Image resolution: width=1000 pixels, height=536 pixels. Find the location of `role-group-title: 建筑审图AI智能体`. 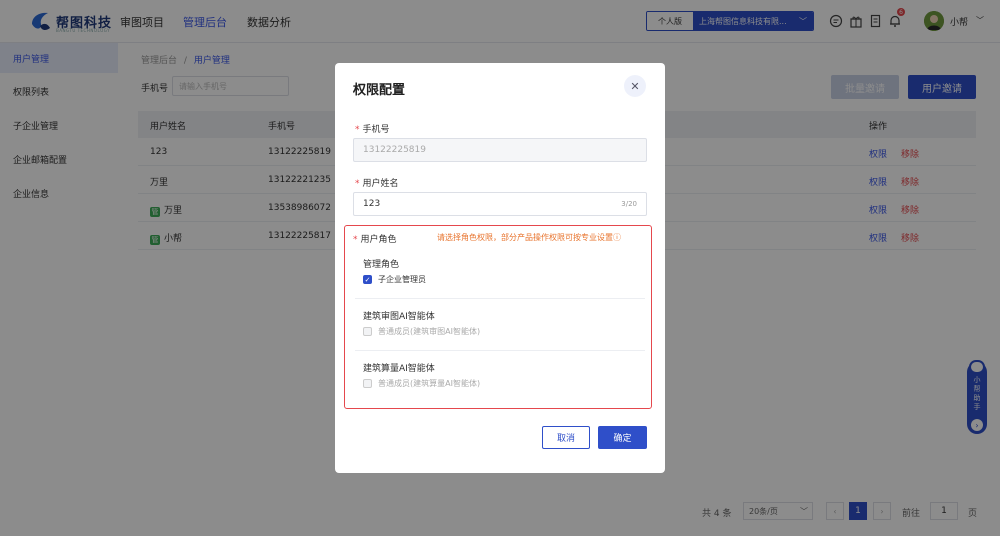

role-group-title: 建筑审图AI智能体 is located at coordinates (399, 317).